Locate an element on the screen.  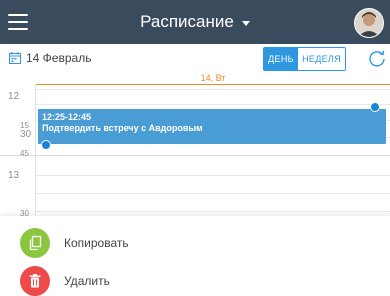
current-date: 14 Февраль is located at coordinates (59, 58).